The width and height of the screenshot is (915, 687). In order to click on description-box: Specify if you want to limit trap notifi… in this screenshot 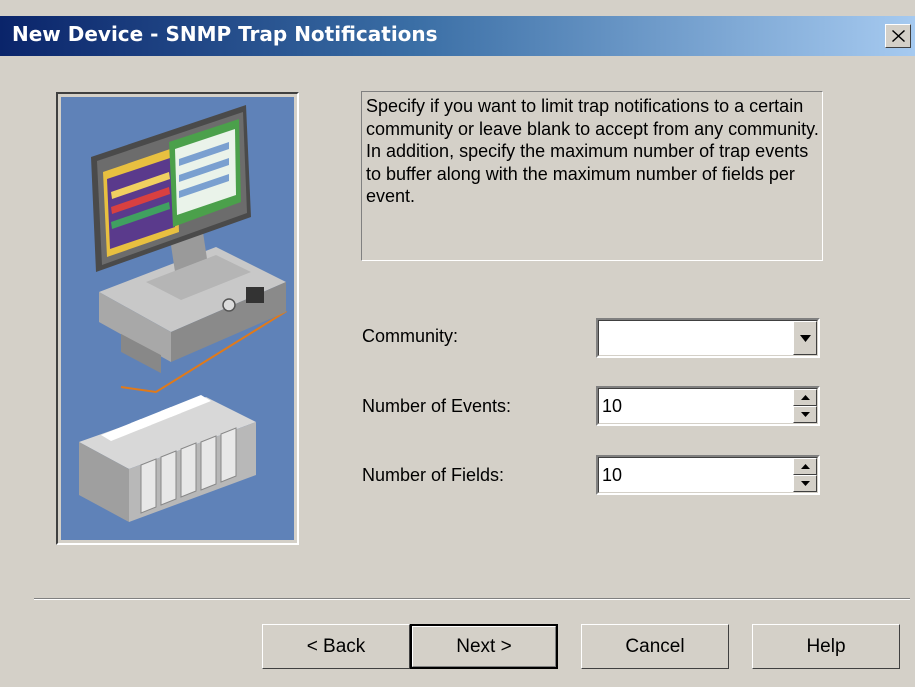, I will do `click(592, 176)`.